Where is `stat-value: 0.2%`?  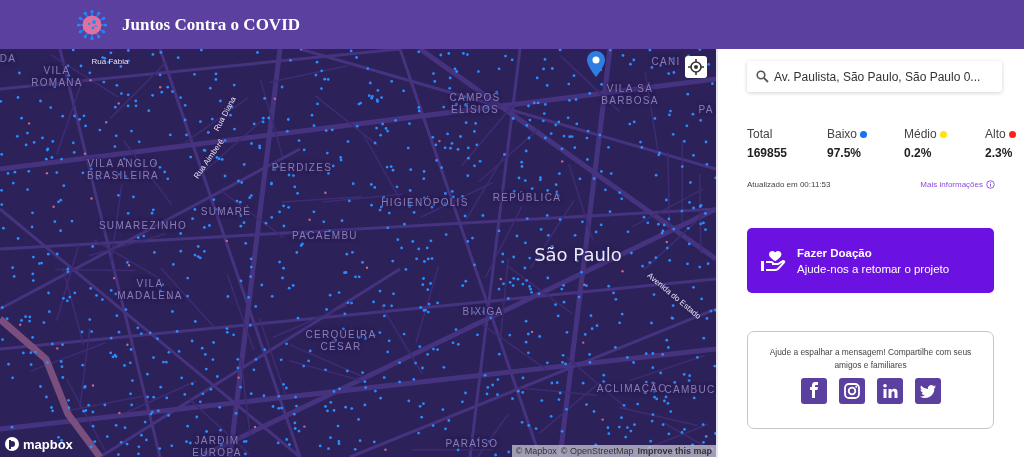 stat-value: 0.2% is located at coordinates (918, 153).